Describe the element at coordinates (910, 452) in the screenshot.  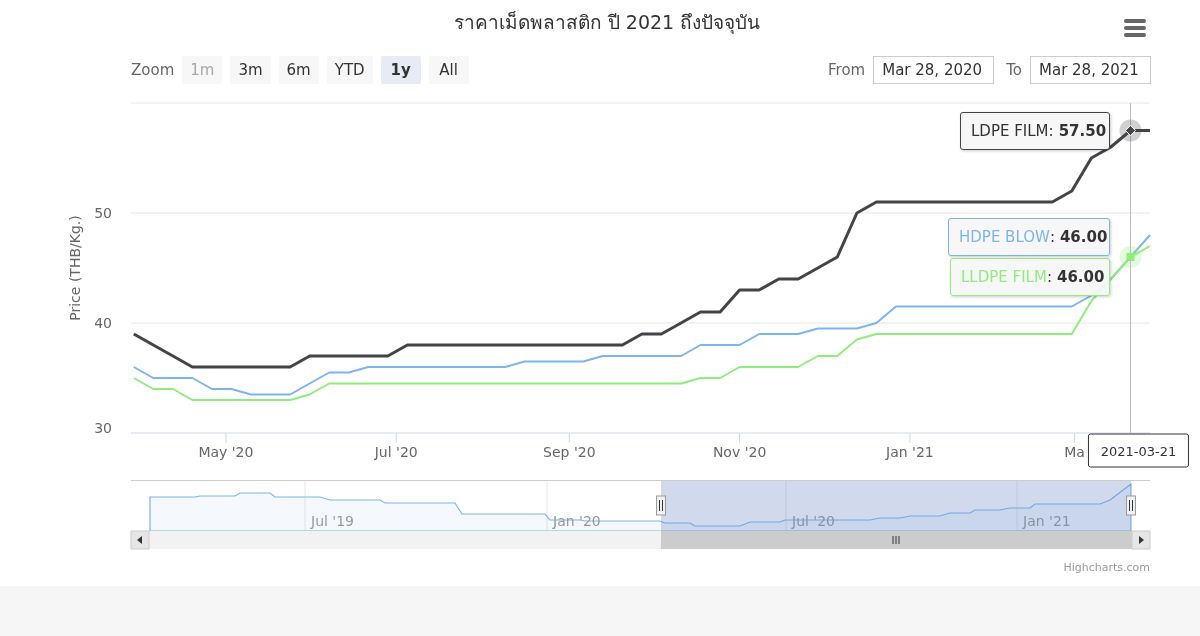
I see `x-tick-label: Jan '21` at that location.